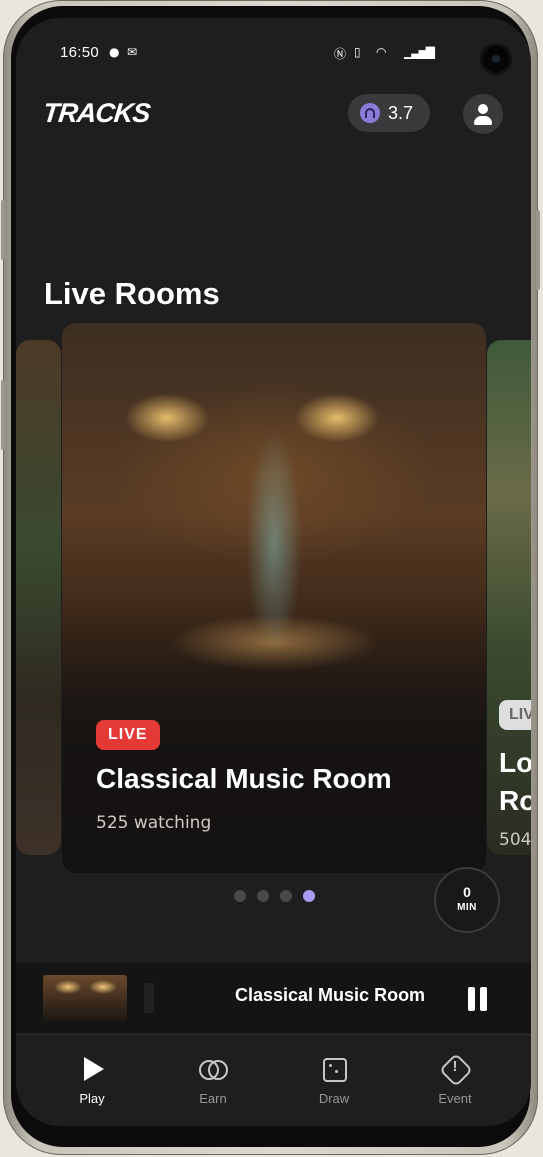 The height and width of the screenshot is (1157, 543). What do you see at coordinates (381, 52) in the screenshot?
I see `wifi-icon: ◠` at bounding box center [381, 52].